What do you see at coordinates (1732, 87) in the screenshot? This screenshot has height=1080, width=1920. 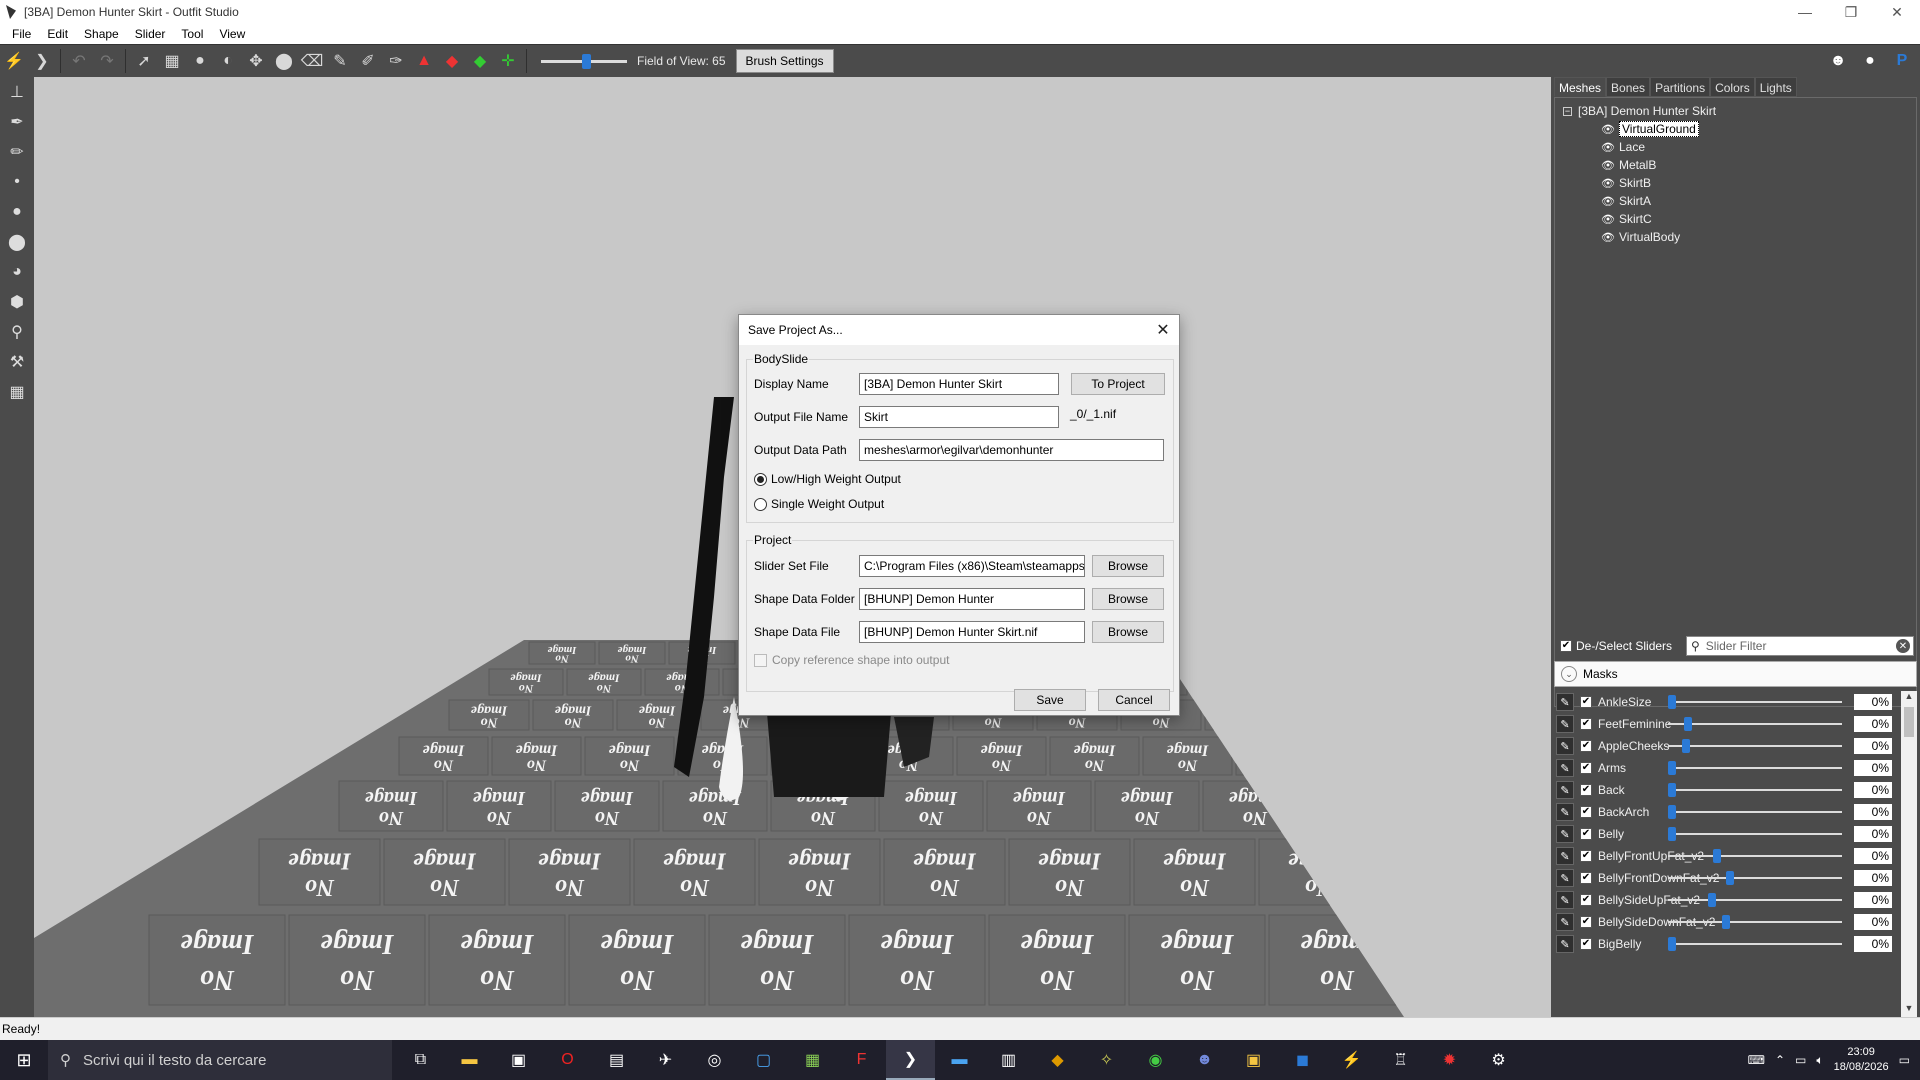 I see `tab-colors: Colors` at bounding box center [1732, 87].